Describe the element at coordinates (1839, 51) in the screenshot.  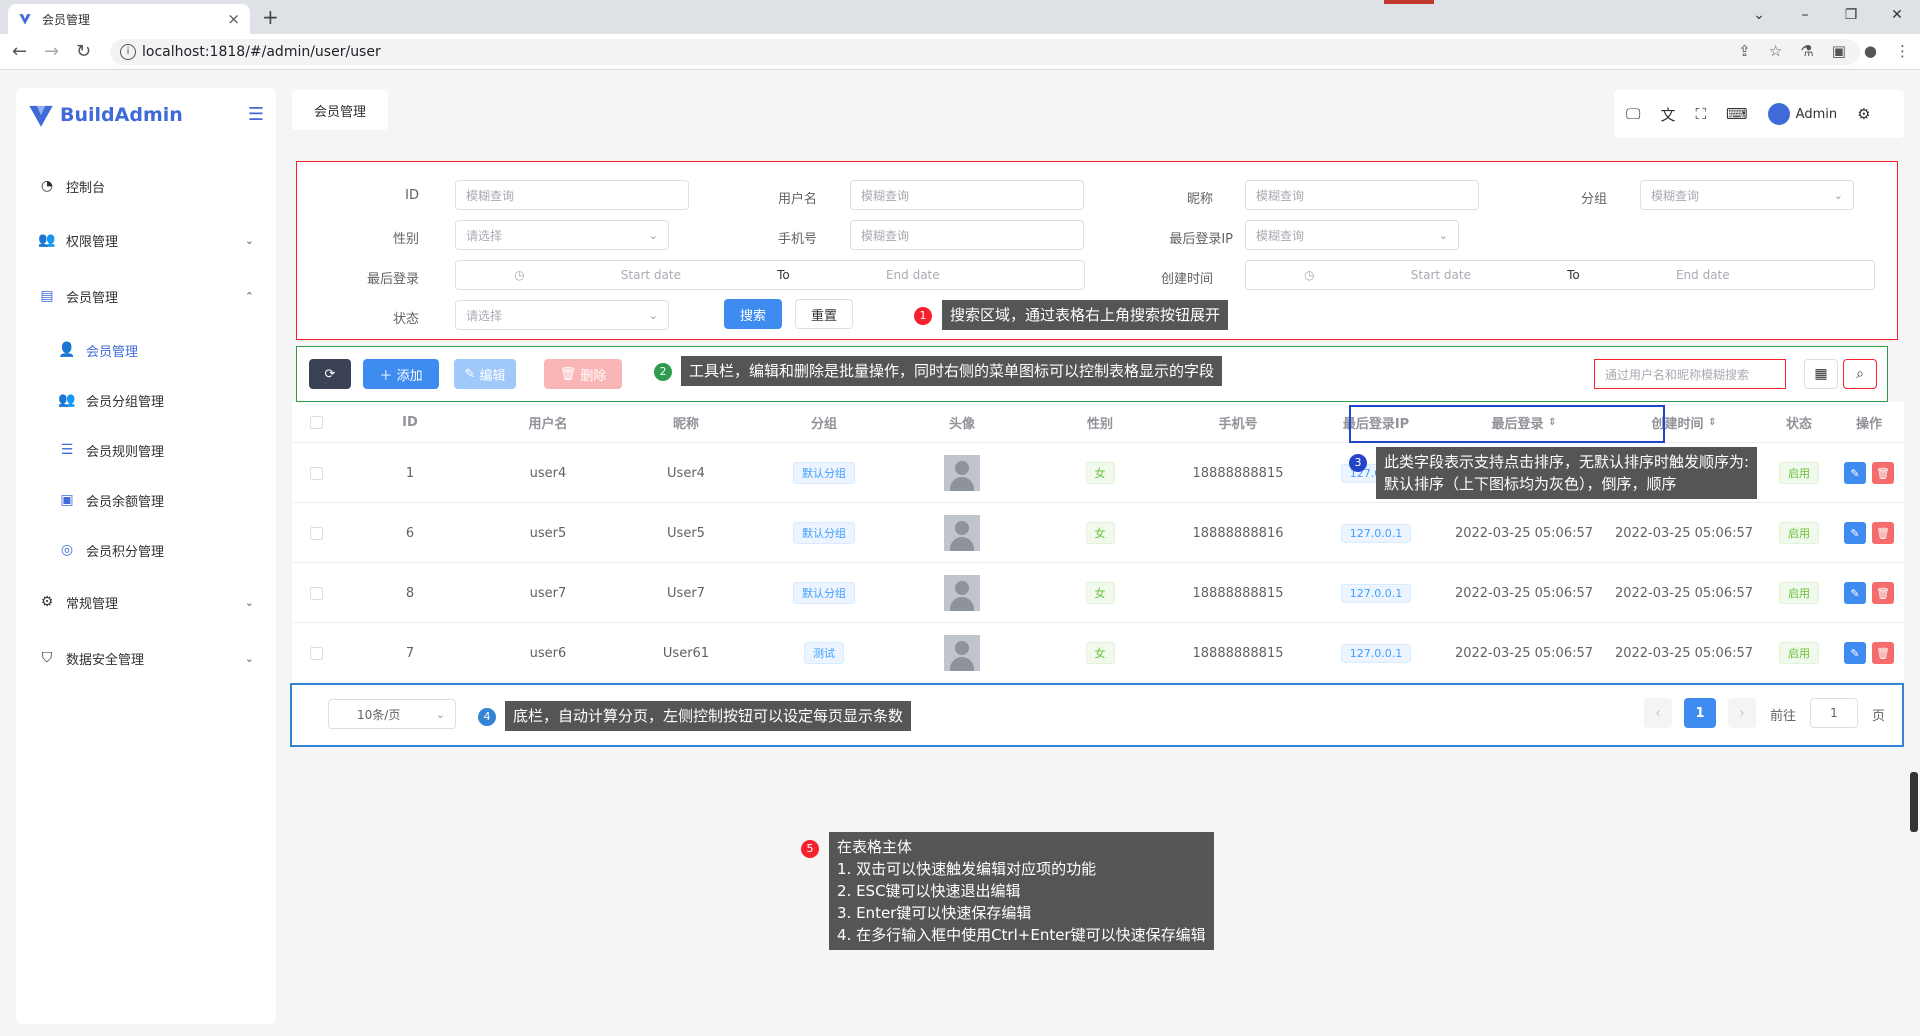
I see `sidepanel-icon: ▣` at that location.